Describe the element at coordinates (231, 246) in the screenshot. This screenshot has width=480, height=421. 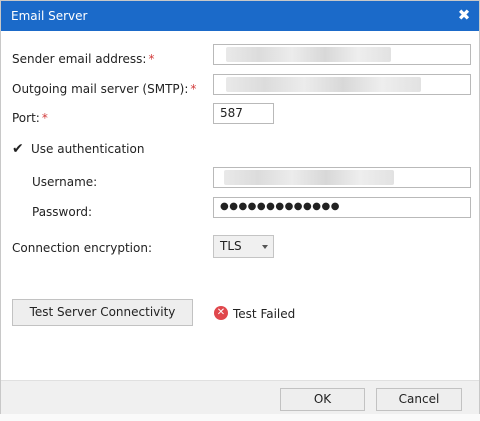
I see `encryption-value: TLS` at that location.